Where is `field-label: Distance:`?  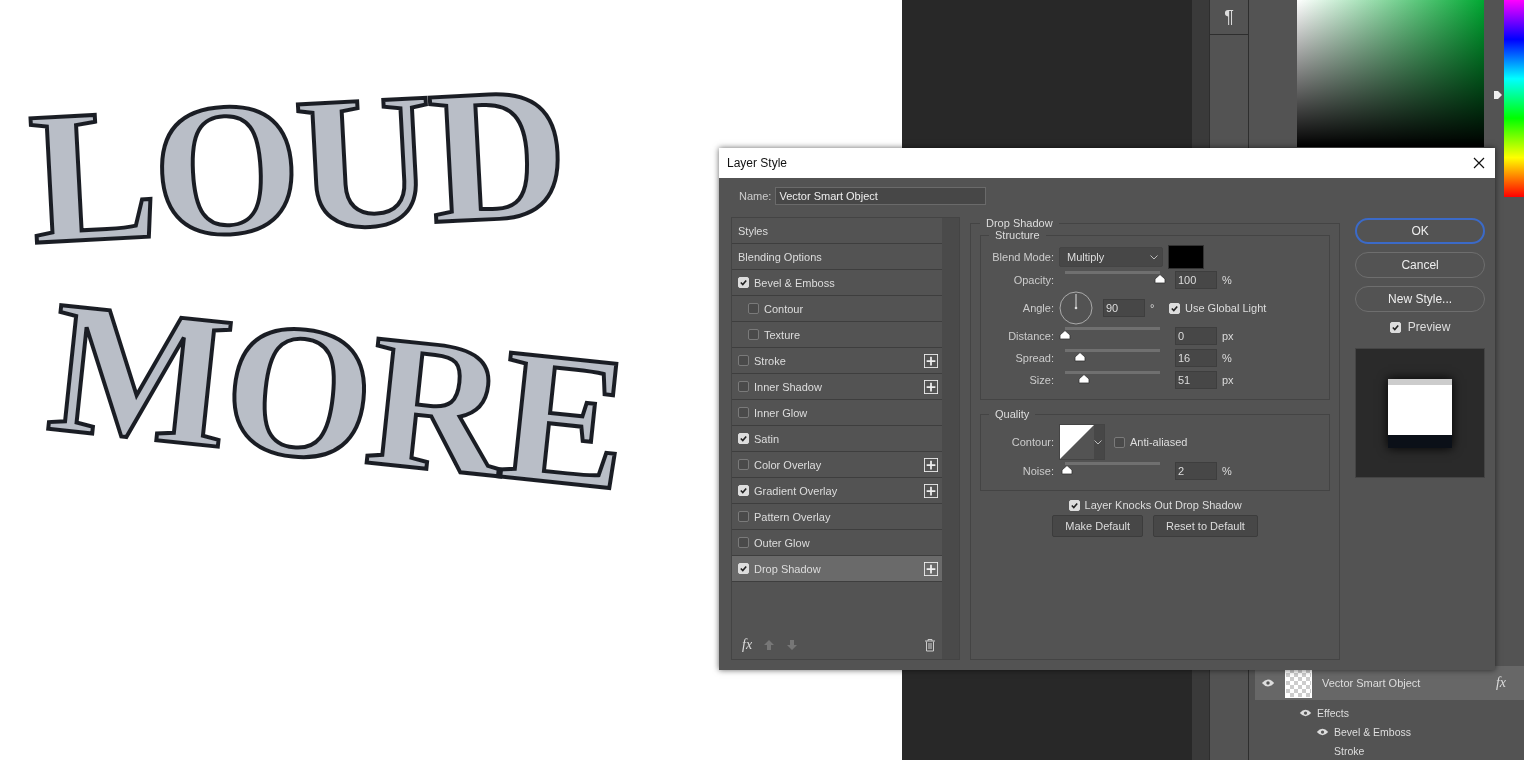 field-label: Distance: is located at coordinates (1030, 336).